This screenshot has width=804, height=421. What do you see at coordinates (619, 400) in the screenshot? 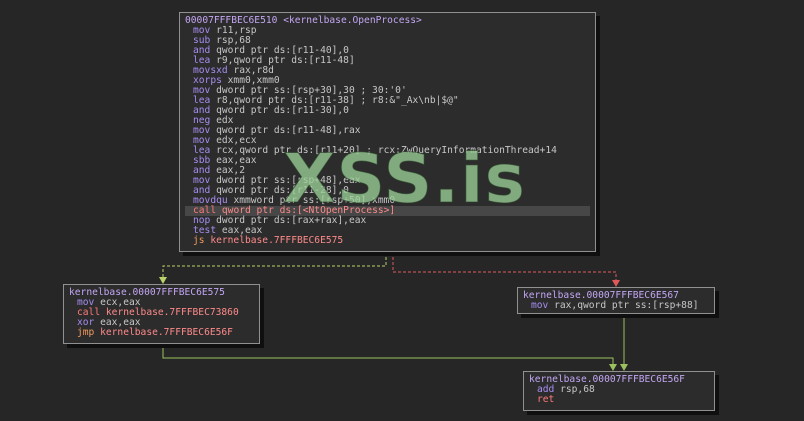
I see `instruction-line: ret` at bounding box center [619, 400].